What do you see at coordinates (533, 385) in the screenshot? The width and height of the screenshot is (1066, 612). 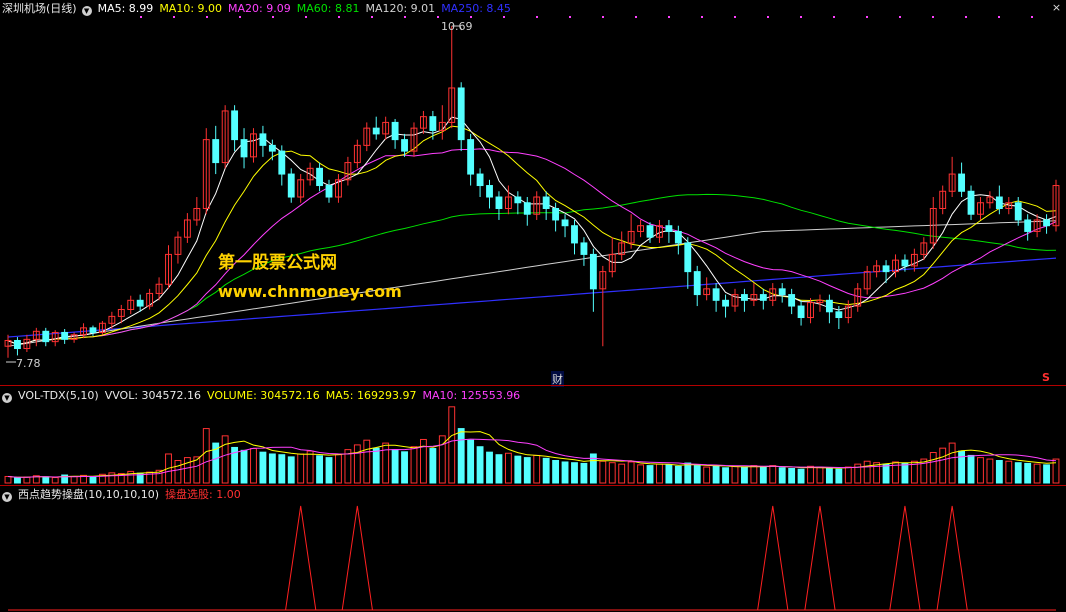 I see `panel-divider` at bounding box center [533, 385].